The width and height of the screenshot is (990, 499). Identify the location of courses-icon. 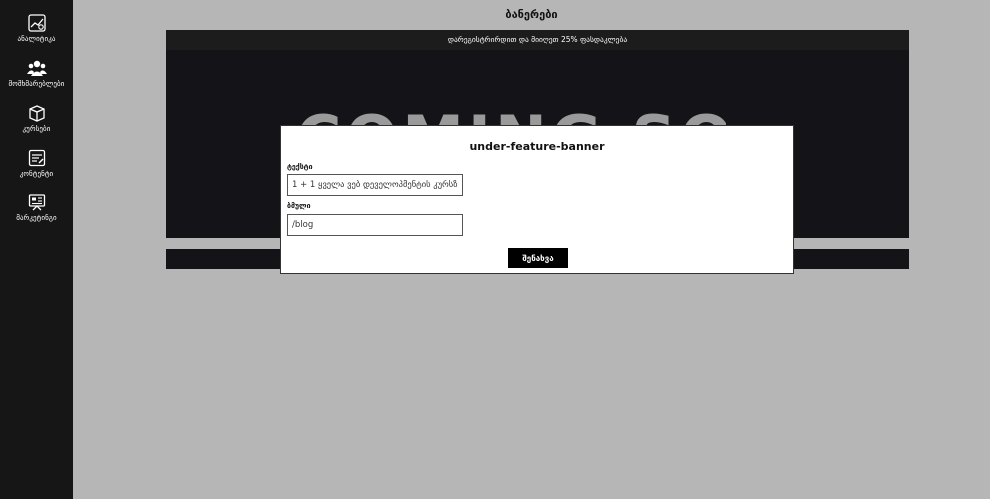
(36, 113).